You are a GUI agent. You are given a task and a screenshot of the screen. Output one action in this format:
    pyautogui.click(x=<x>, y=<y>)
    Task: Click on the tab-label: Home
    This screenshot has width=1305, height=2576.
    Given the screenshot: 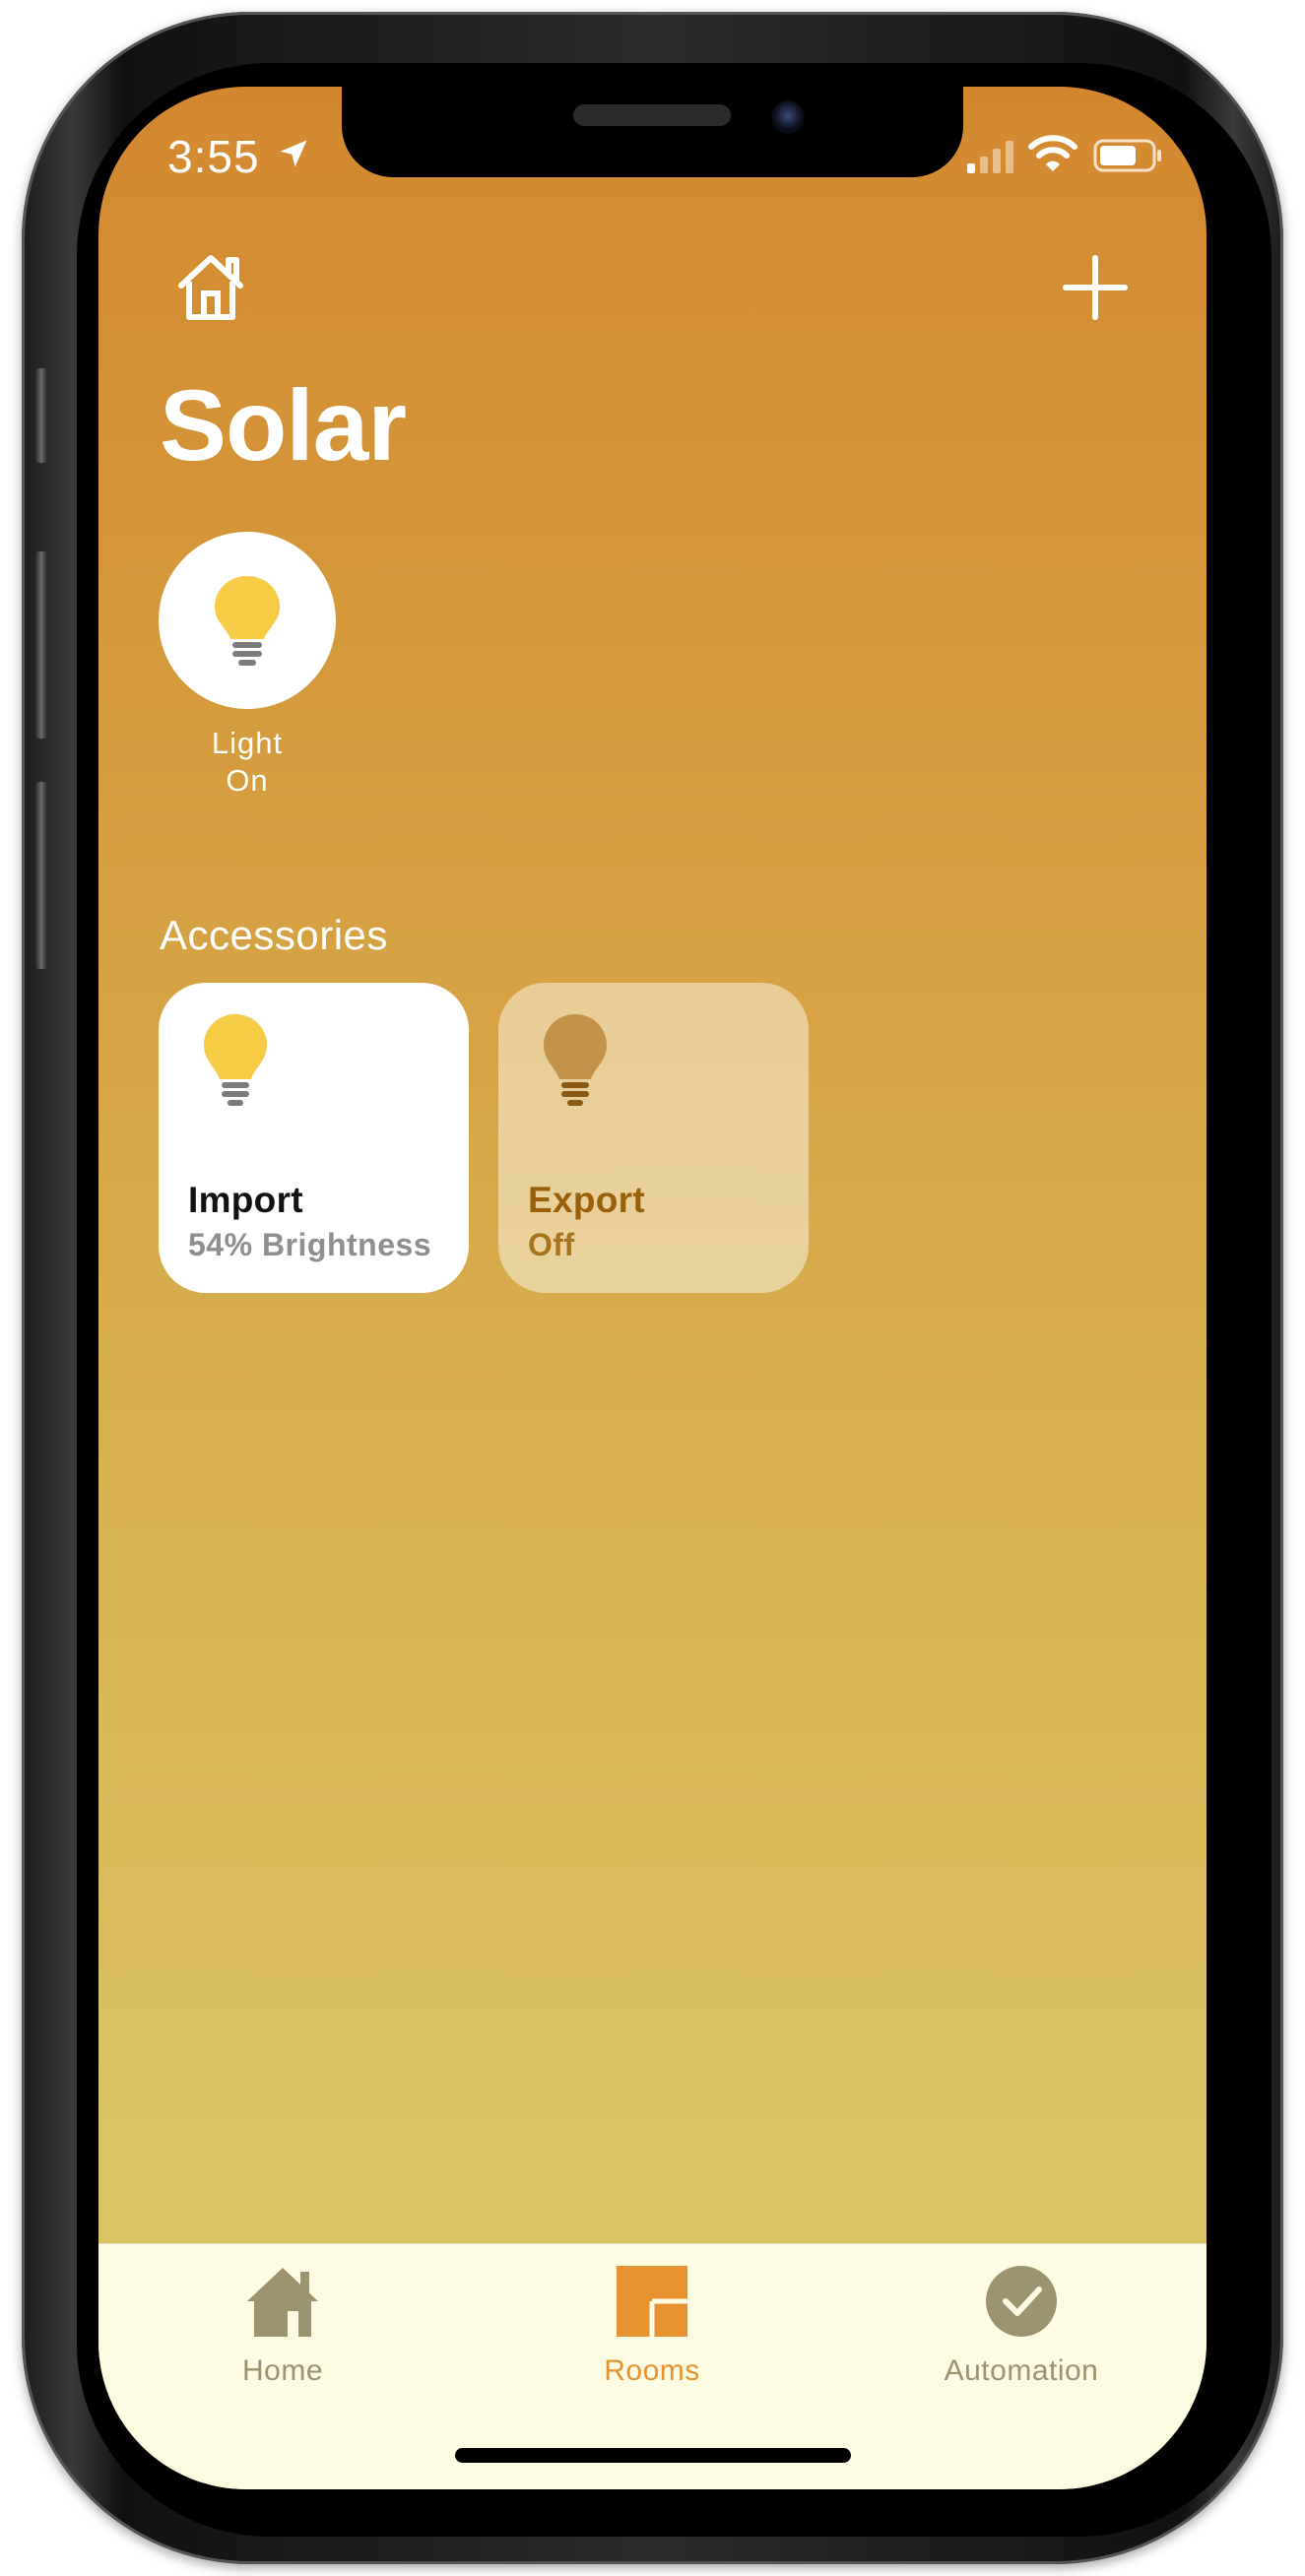 What is the action you would take?
    pyautogui.click(x=282, y=2370)
    